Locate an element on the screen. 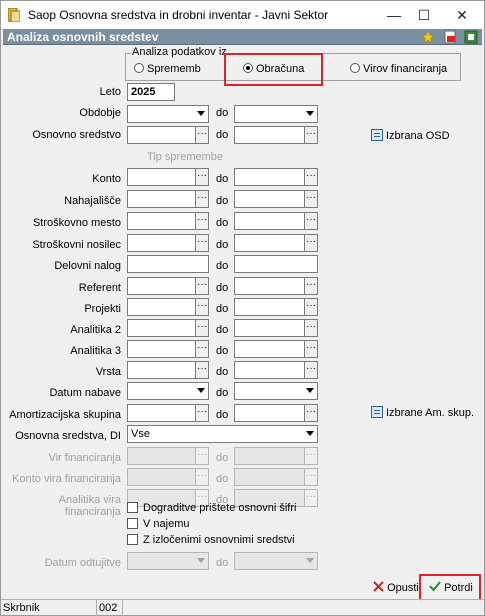 The width and height of the screenshot is (485, 616). stroskovno-mesto-to-input: ··· is located at coordinates (276, 221).